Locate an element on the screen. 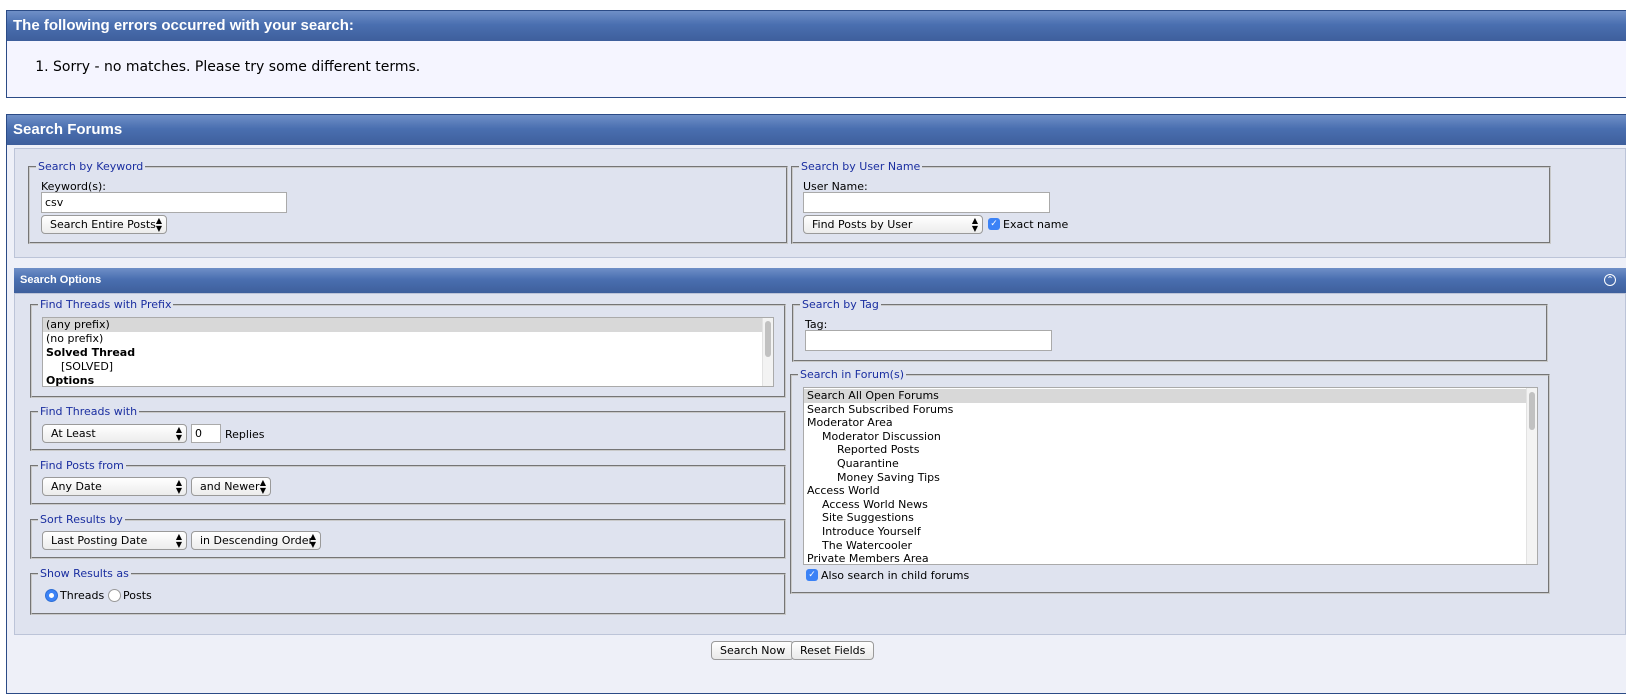 The height and width of the screenshot is (694, 1626). forum-option: Search All Open Forums is located at coordinates (1170, 396).